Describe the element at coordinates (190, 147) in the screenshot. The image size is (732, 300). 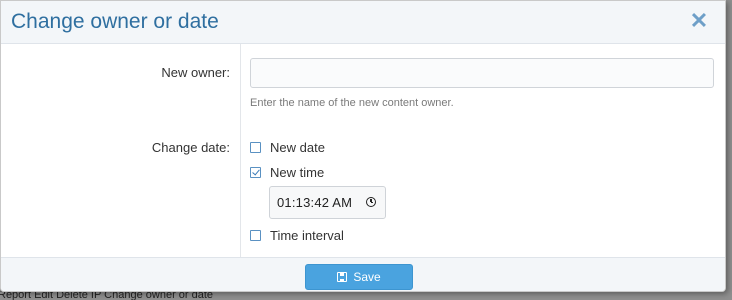
I see `change-date-label: Change date:` at that location.